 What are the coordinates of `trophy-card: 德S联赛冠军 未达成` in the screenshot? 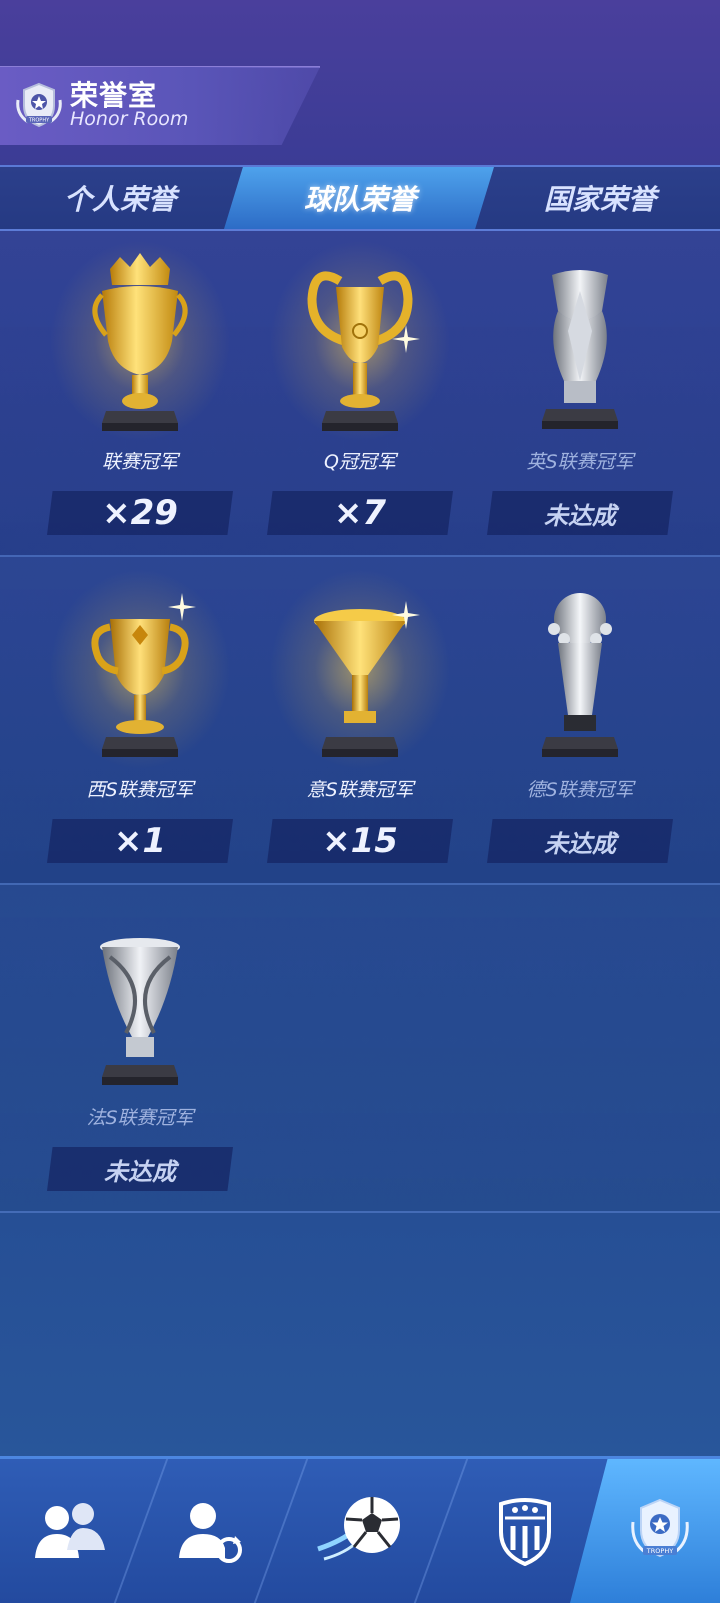 It's located at (580, 720).